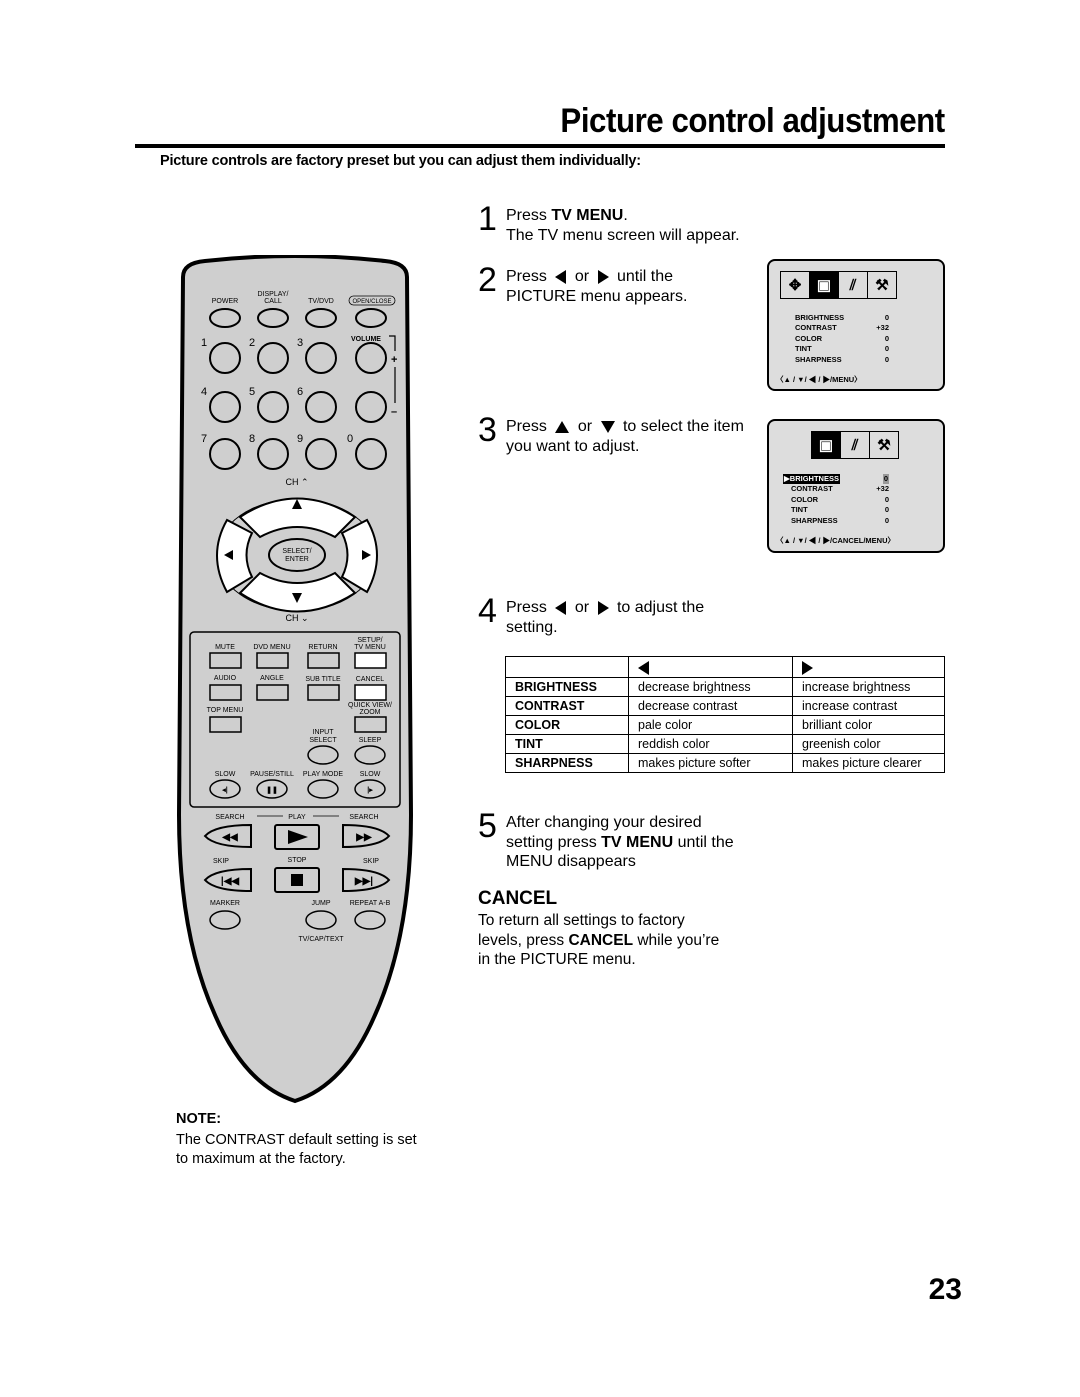 The width and height of the screenshot is (1080, 1397). I want to click on svg-text: 8, so click(252, 439).